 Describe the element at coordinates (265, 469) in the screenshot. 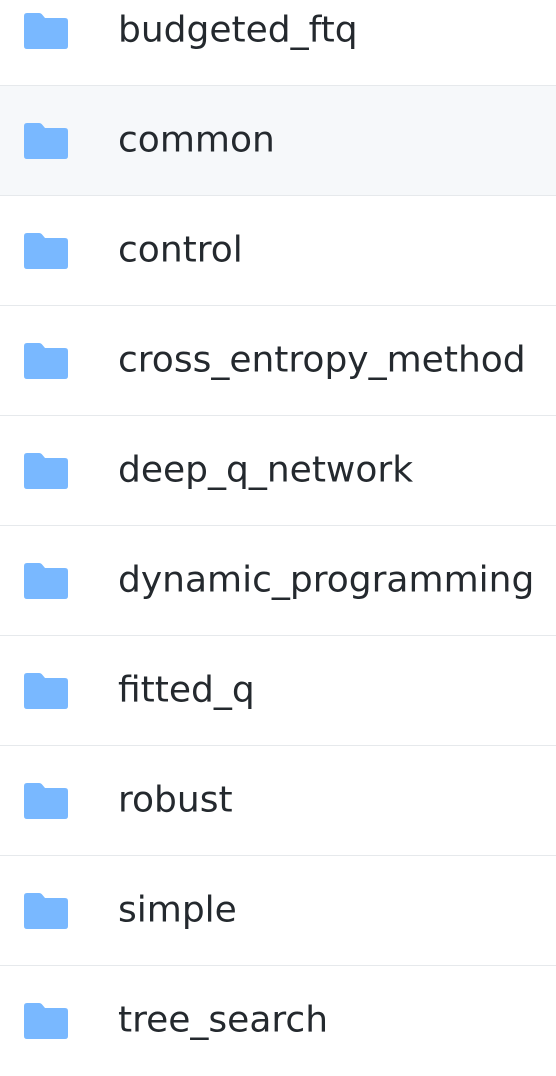

I see `folder-name: deep_q_network` at that location.